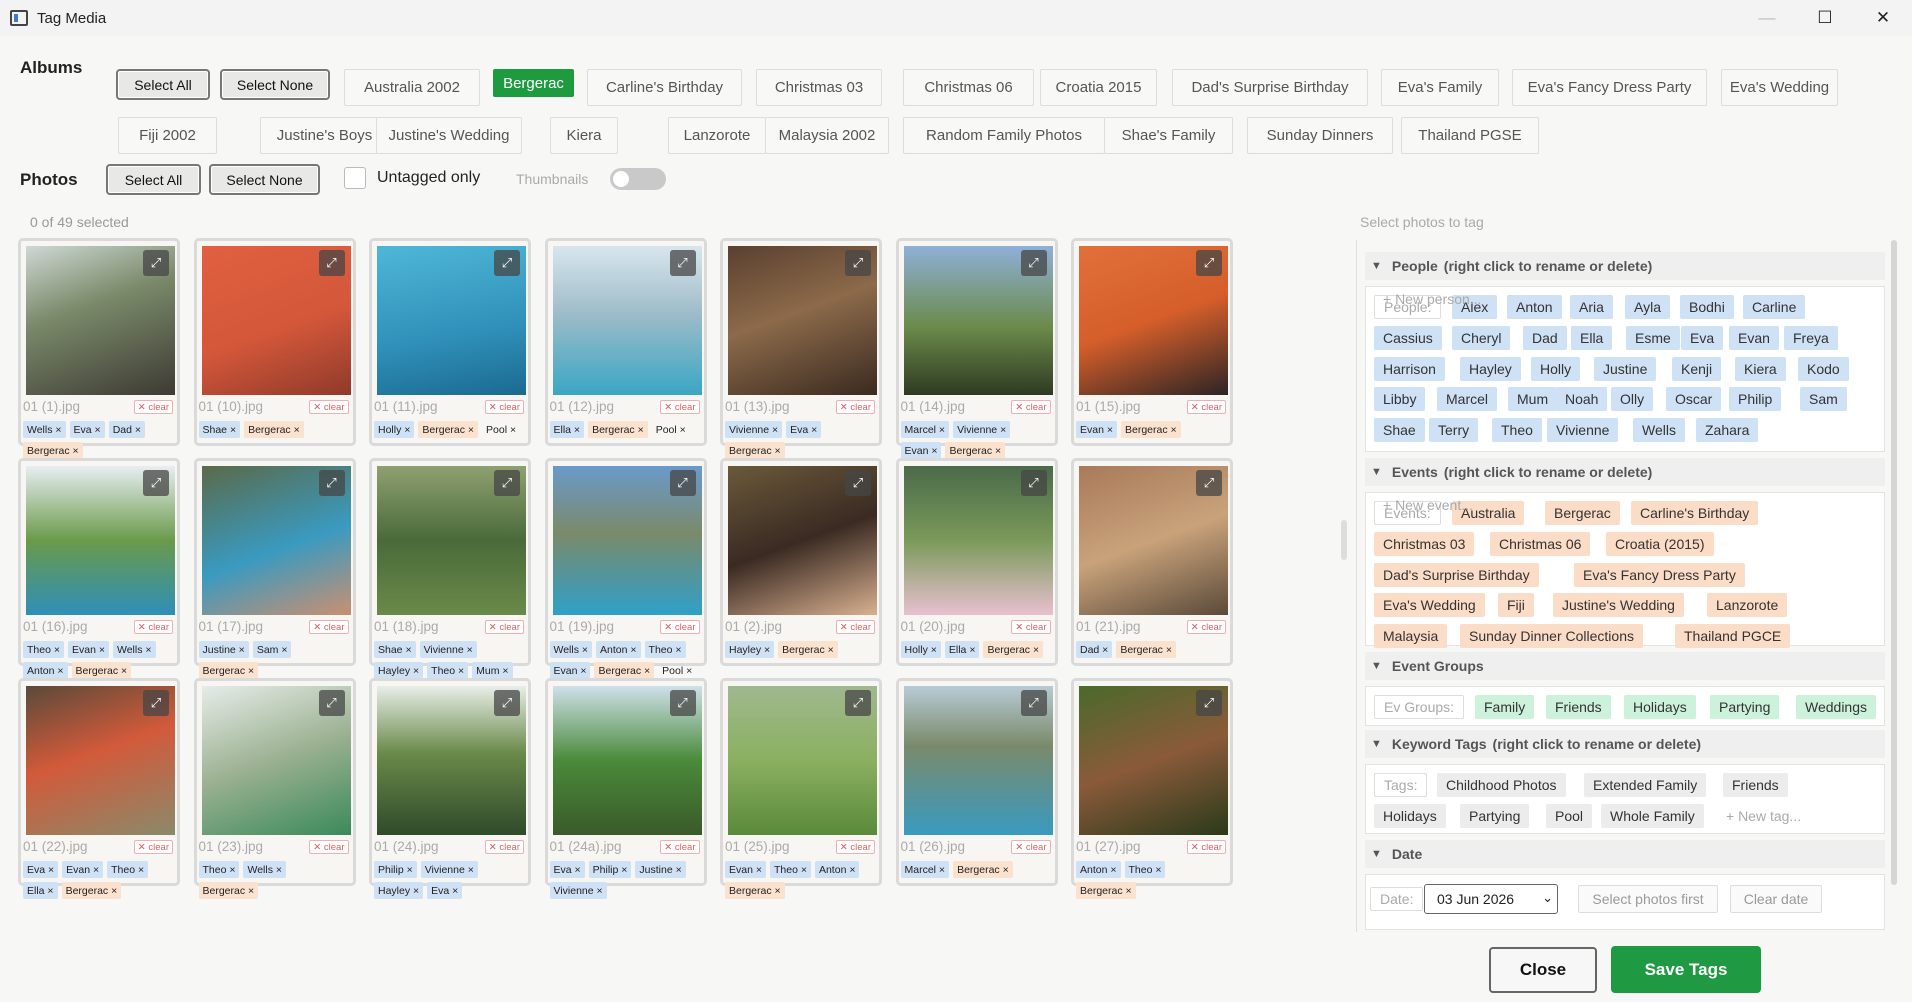 The width and height of the screenshot is (1912, 1002). What do you see at coordinates (1707, 307) in the screenshot?
I see `people-chip-bodhi: Bodhi` at bounding box center [1707, 307].